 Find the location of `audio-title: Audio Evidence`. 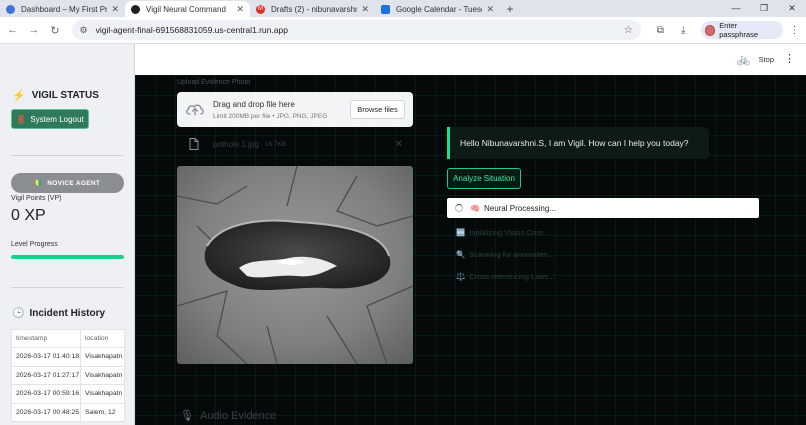

audio-title: Audio Evidence is located at coordinates (238, 415).